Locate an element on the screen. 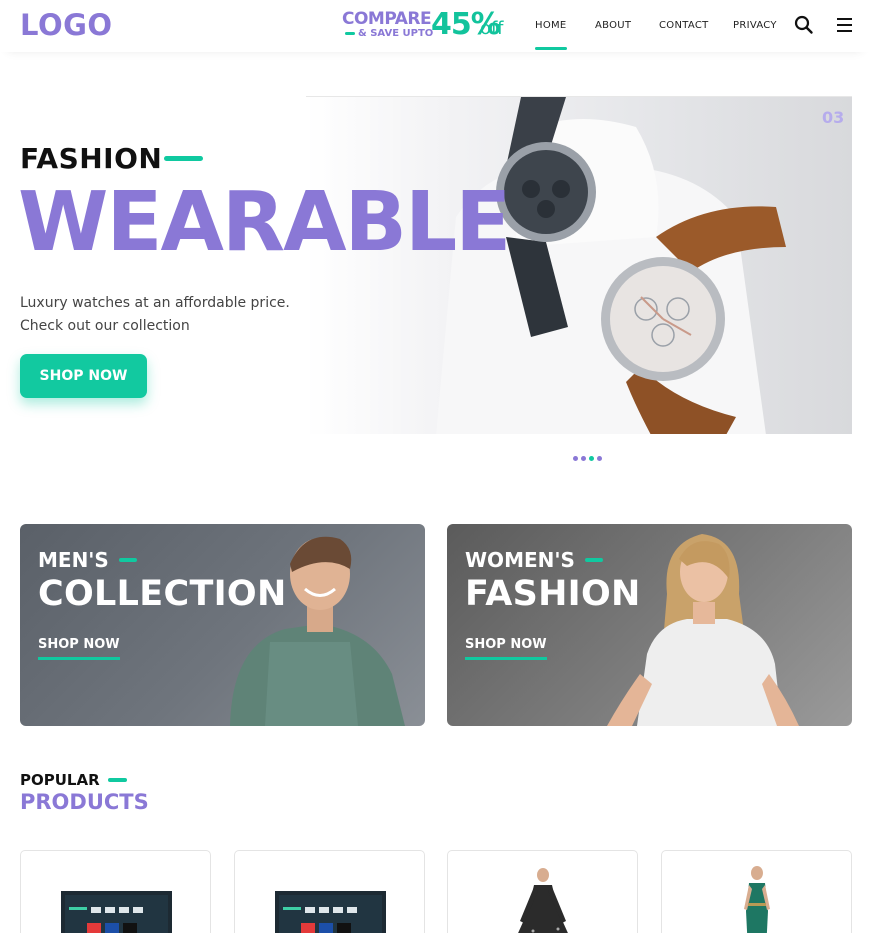 This screenshot has width=869, height=933. mens-card-kicker: MEN'S is located at coordinates (87, 560).